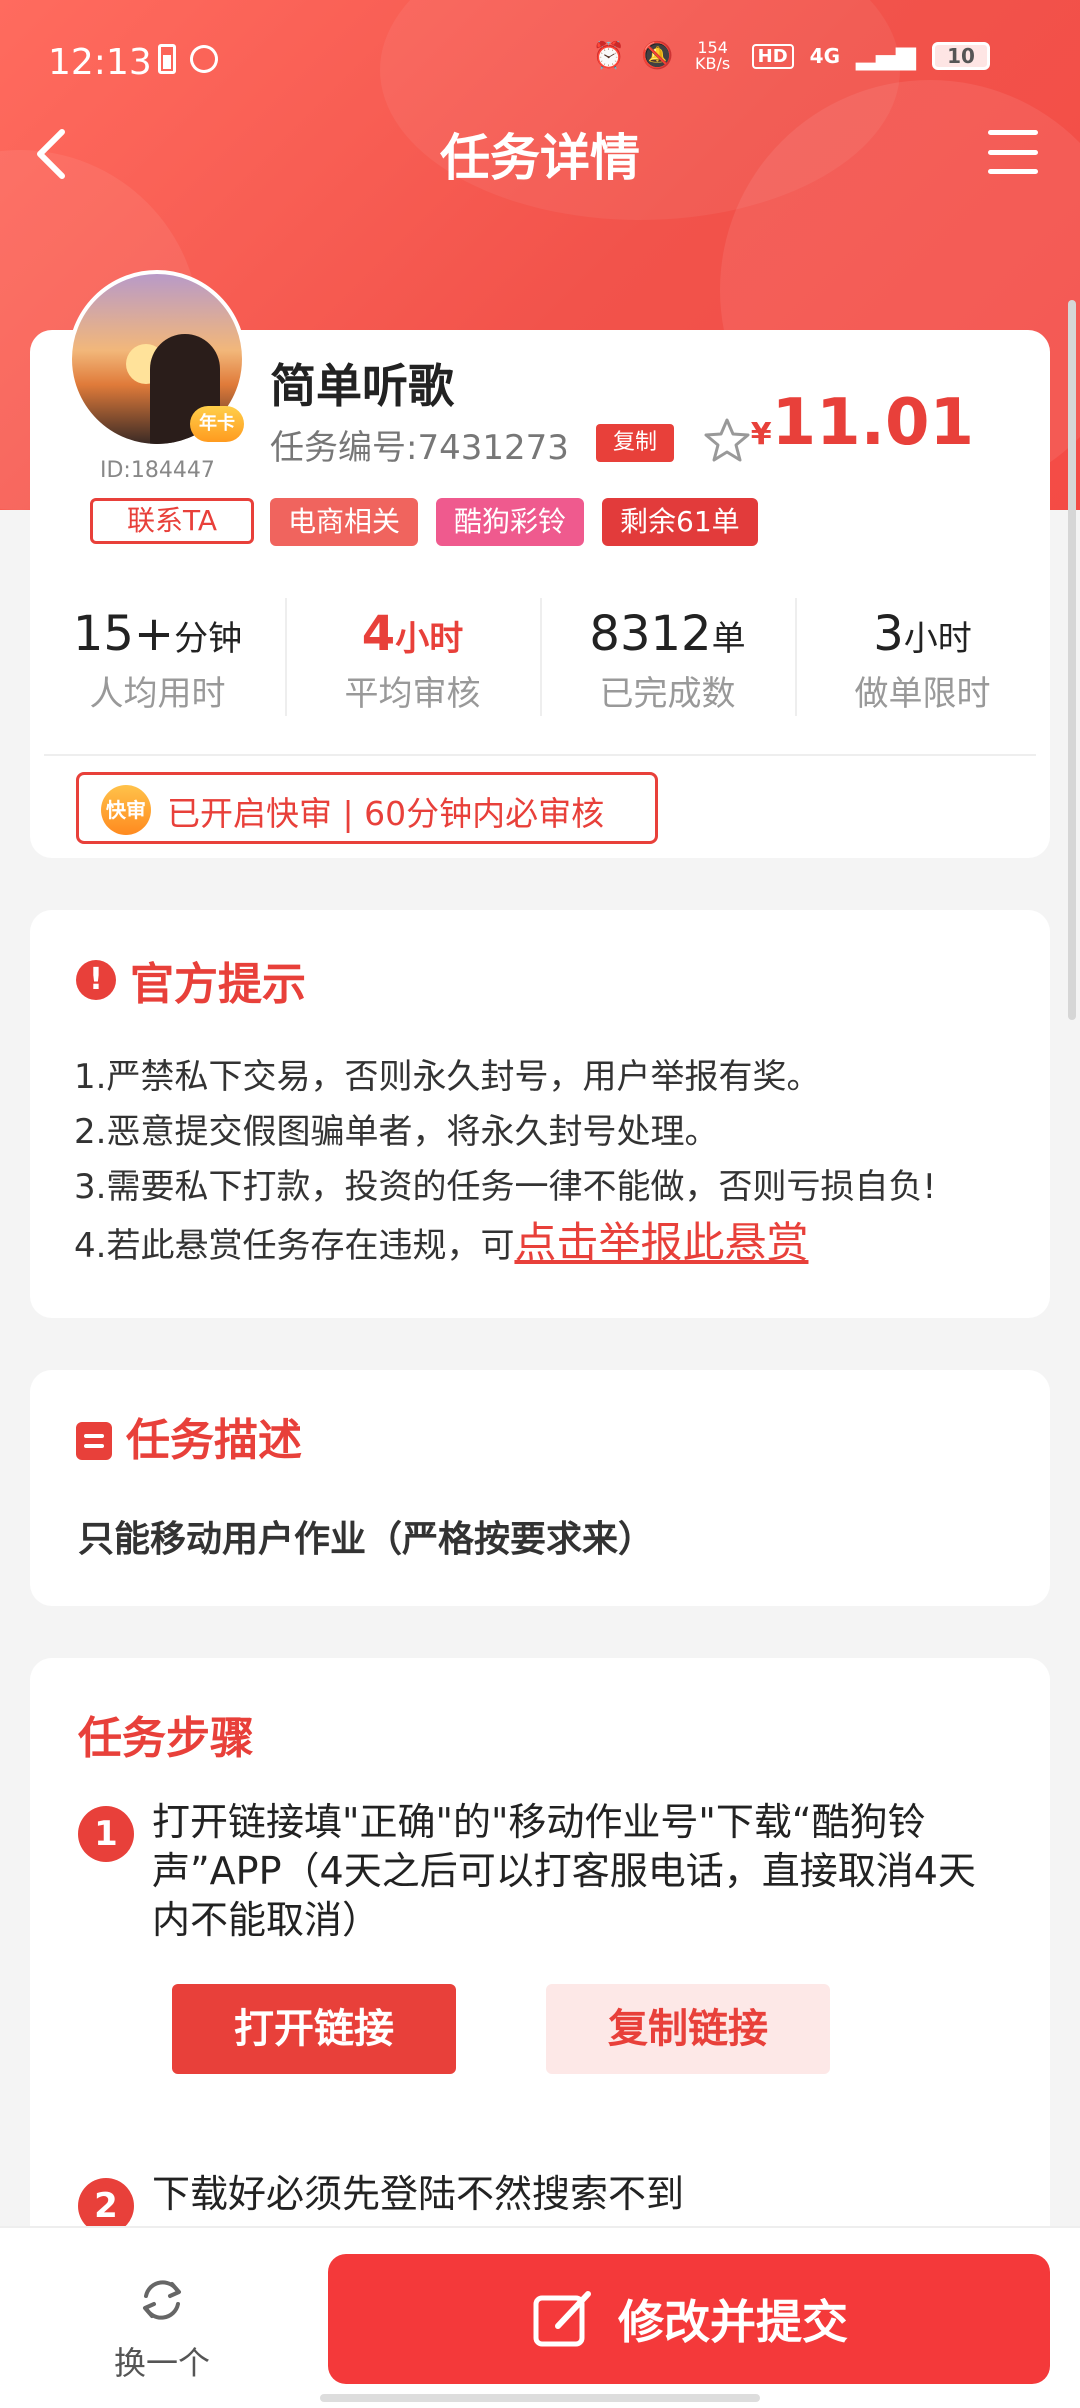 The height and width of the screenshot is (2408, 1080). What do you see at coordinates (540, 1488) in the screenshot?
I see `task-description-card: 任务描述 只能移动用户作业（严格按要求来）` at bounding box center [540, 1488].